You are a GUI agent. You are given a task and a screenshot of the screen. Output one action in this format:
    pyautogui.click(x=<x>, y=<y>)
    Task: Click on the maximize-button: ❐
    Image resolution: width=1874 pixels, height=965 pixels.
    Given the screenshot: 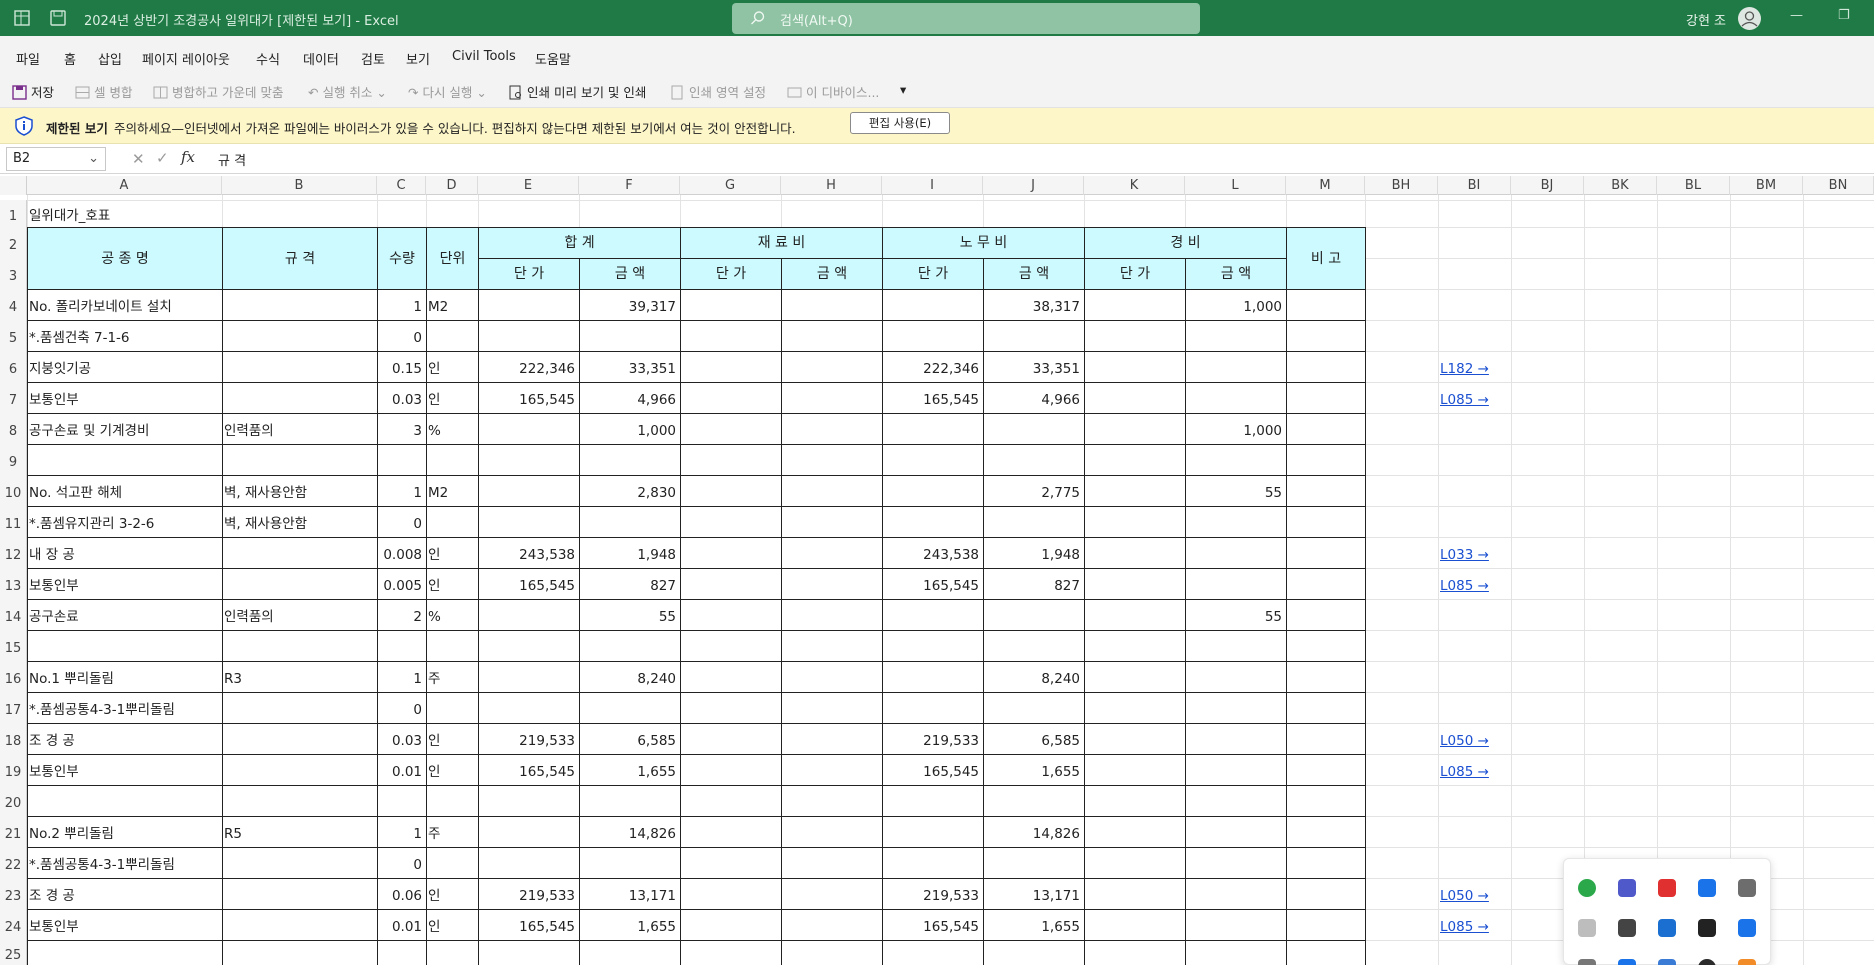 What is the action you would take?
    pyautogui.click(x=1844, y=15)
    